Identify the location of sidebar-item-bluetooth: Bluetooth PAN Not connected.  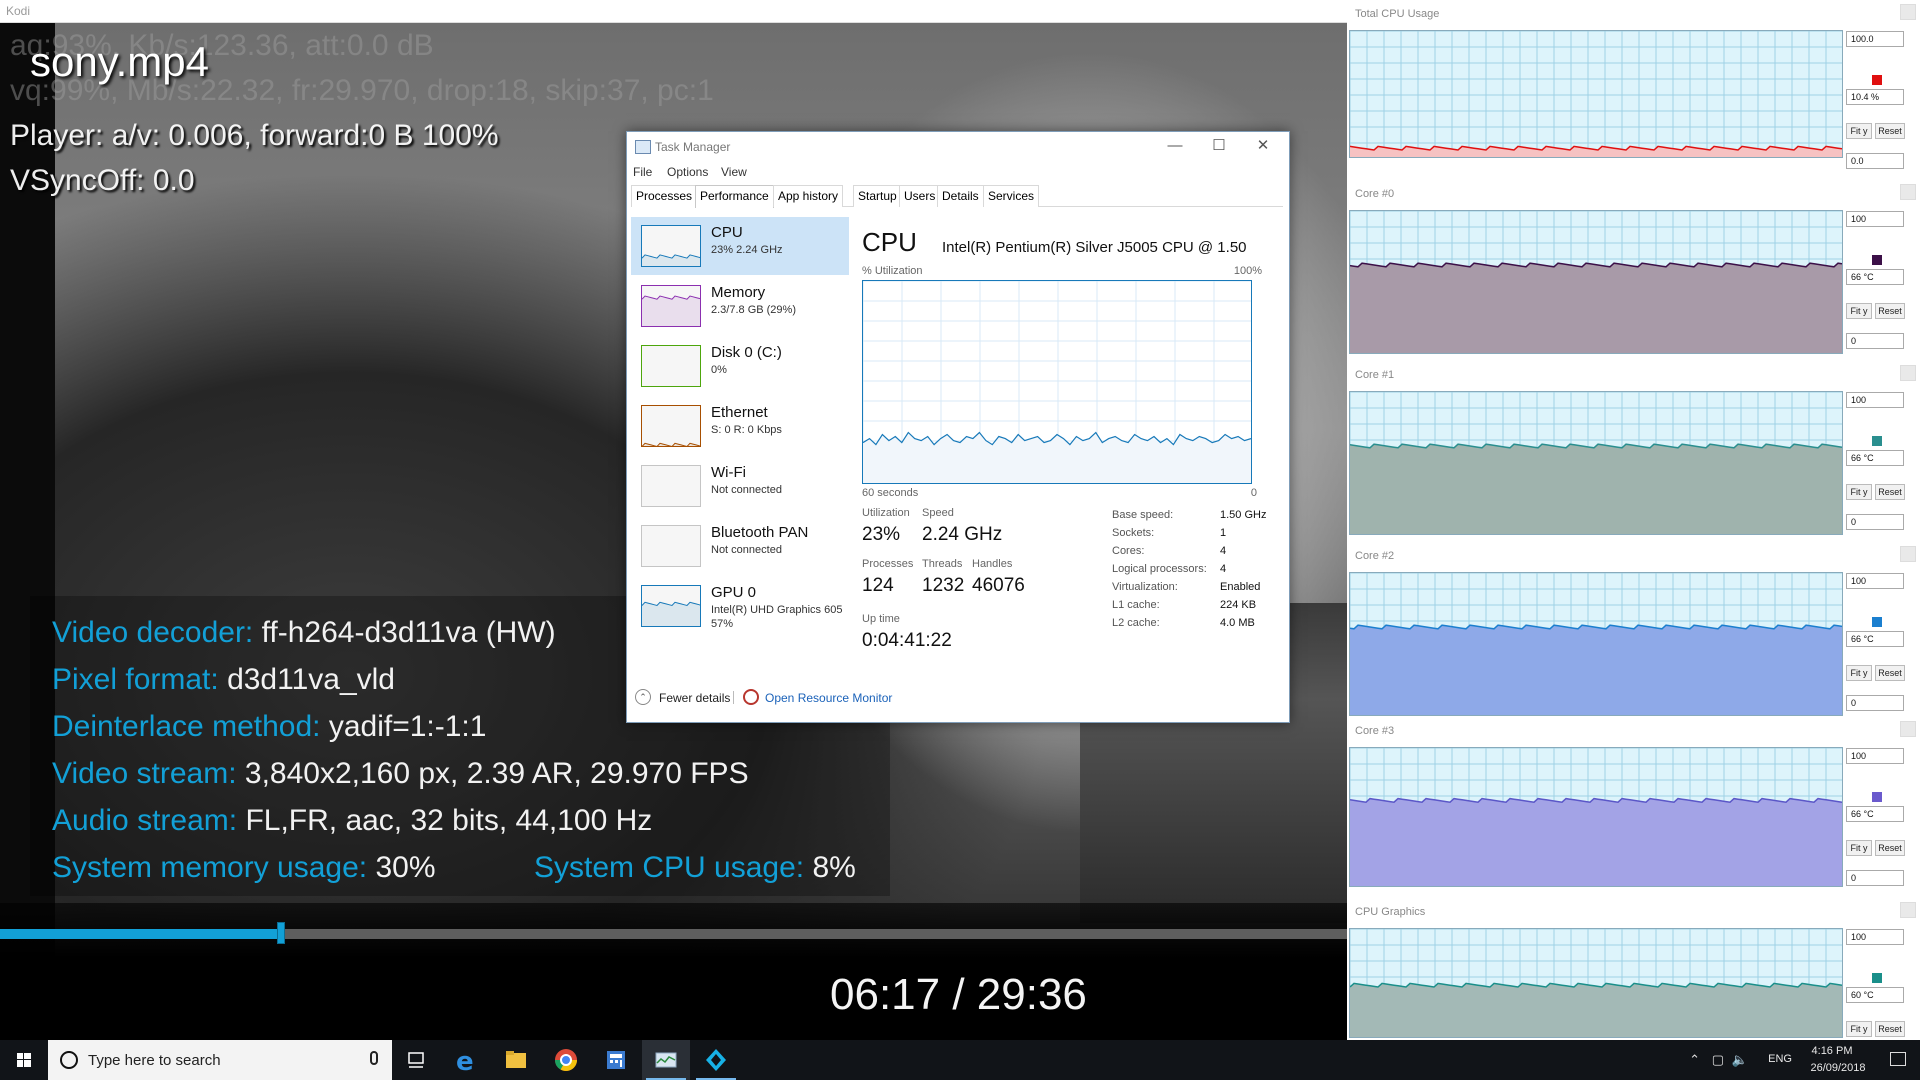
(740, 546).